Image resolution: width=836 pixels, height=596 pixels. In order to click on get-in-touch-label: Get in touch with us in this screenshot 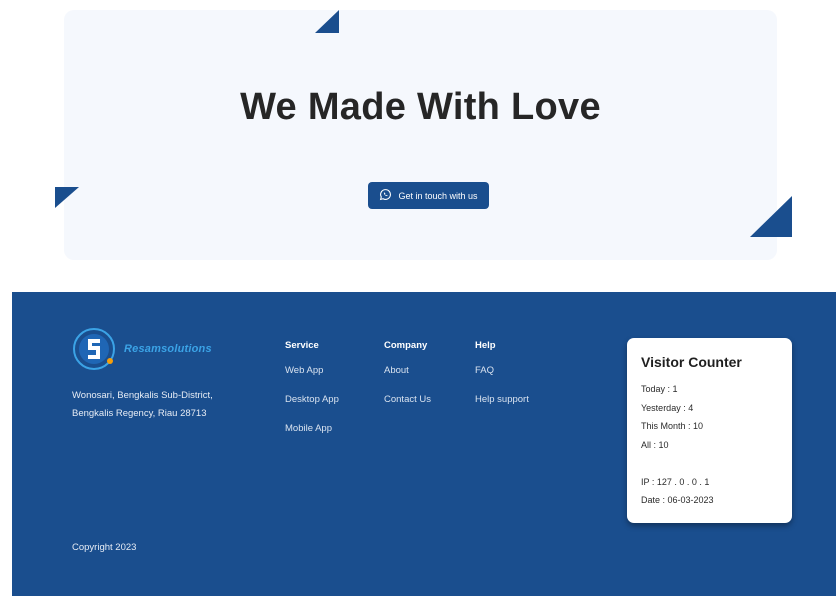, I will do `click(438, 195)`.